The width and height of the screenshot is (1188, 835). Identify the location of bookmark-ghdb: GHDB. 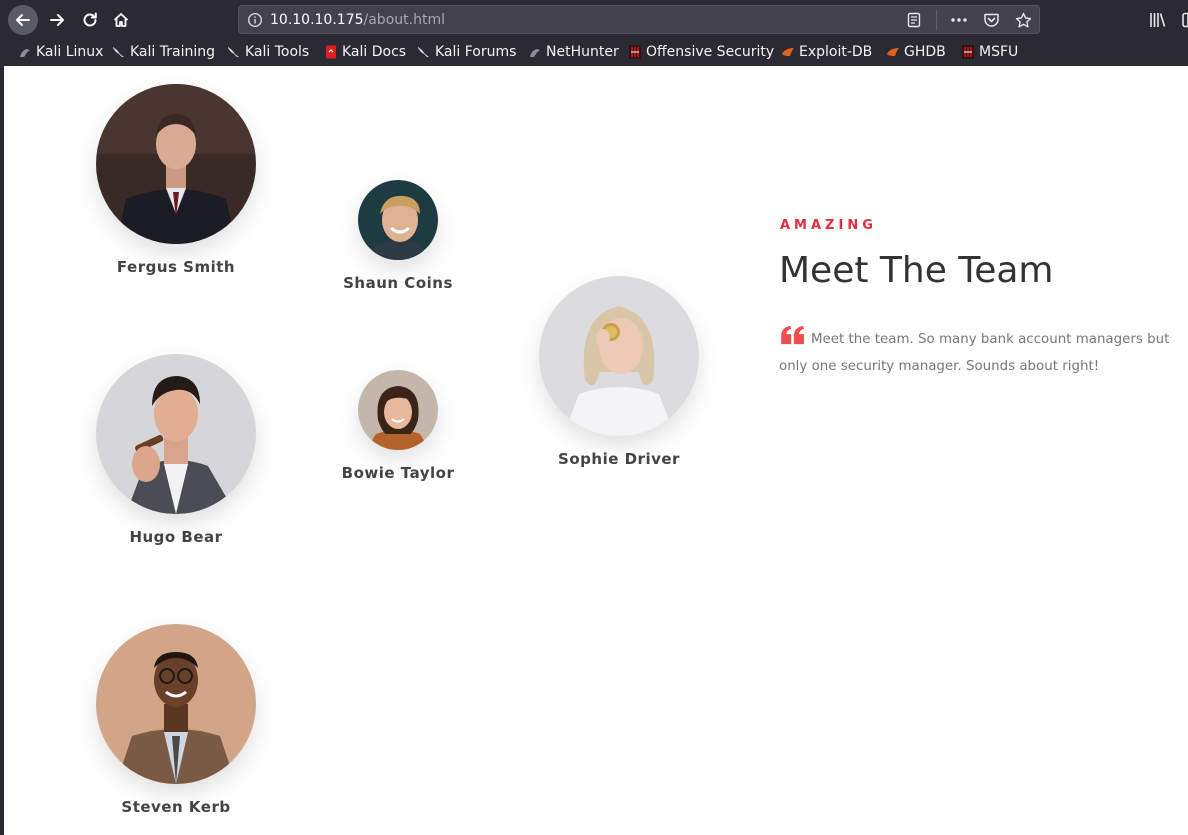
(916, 52).